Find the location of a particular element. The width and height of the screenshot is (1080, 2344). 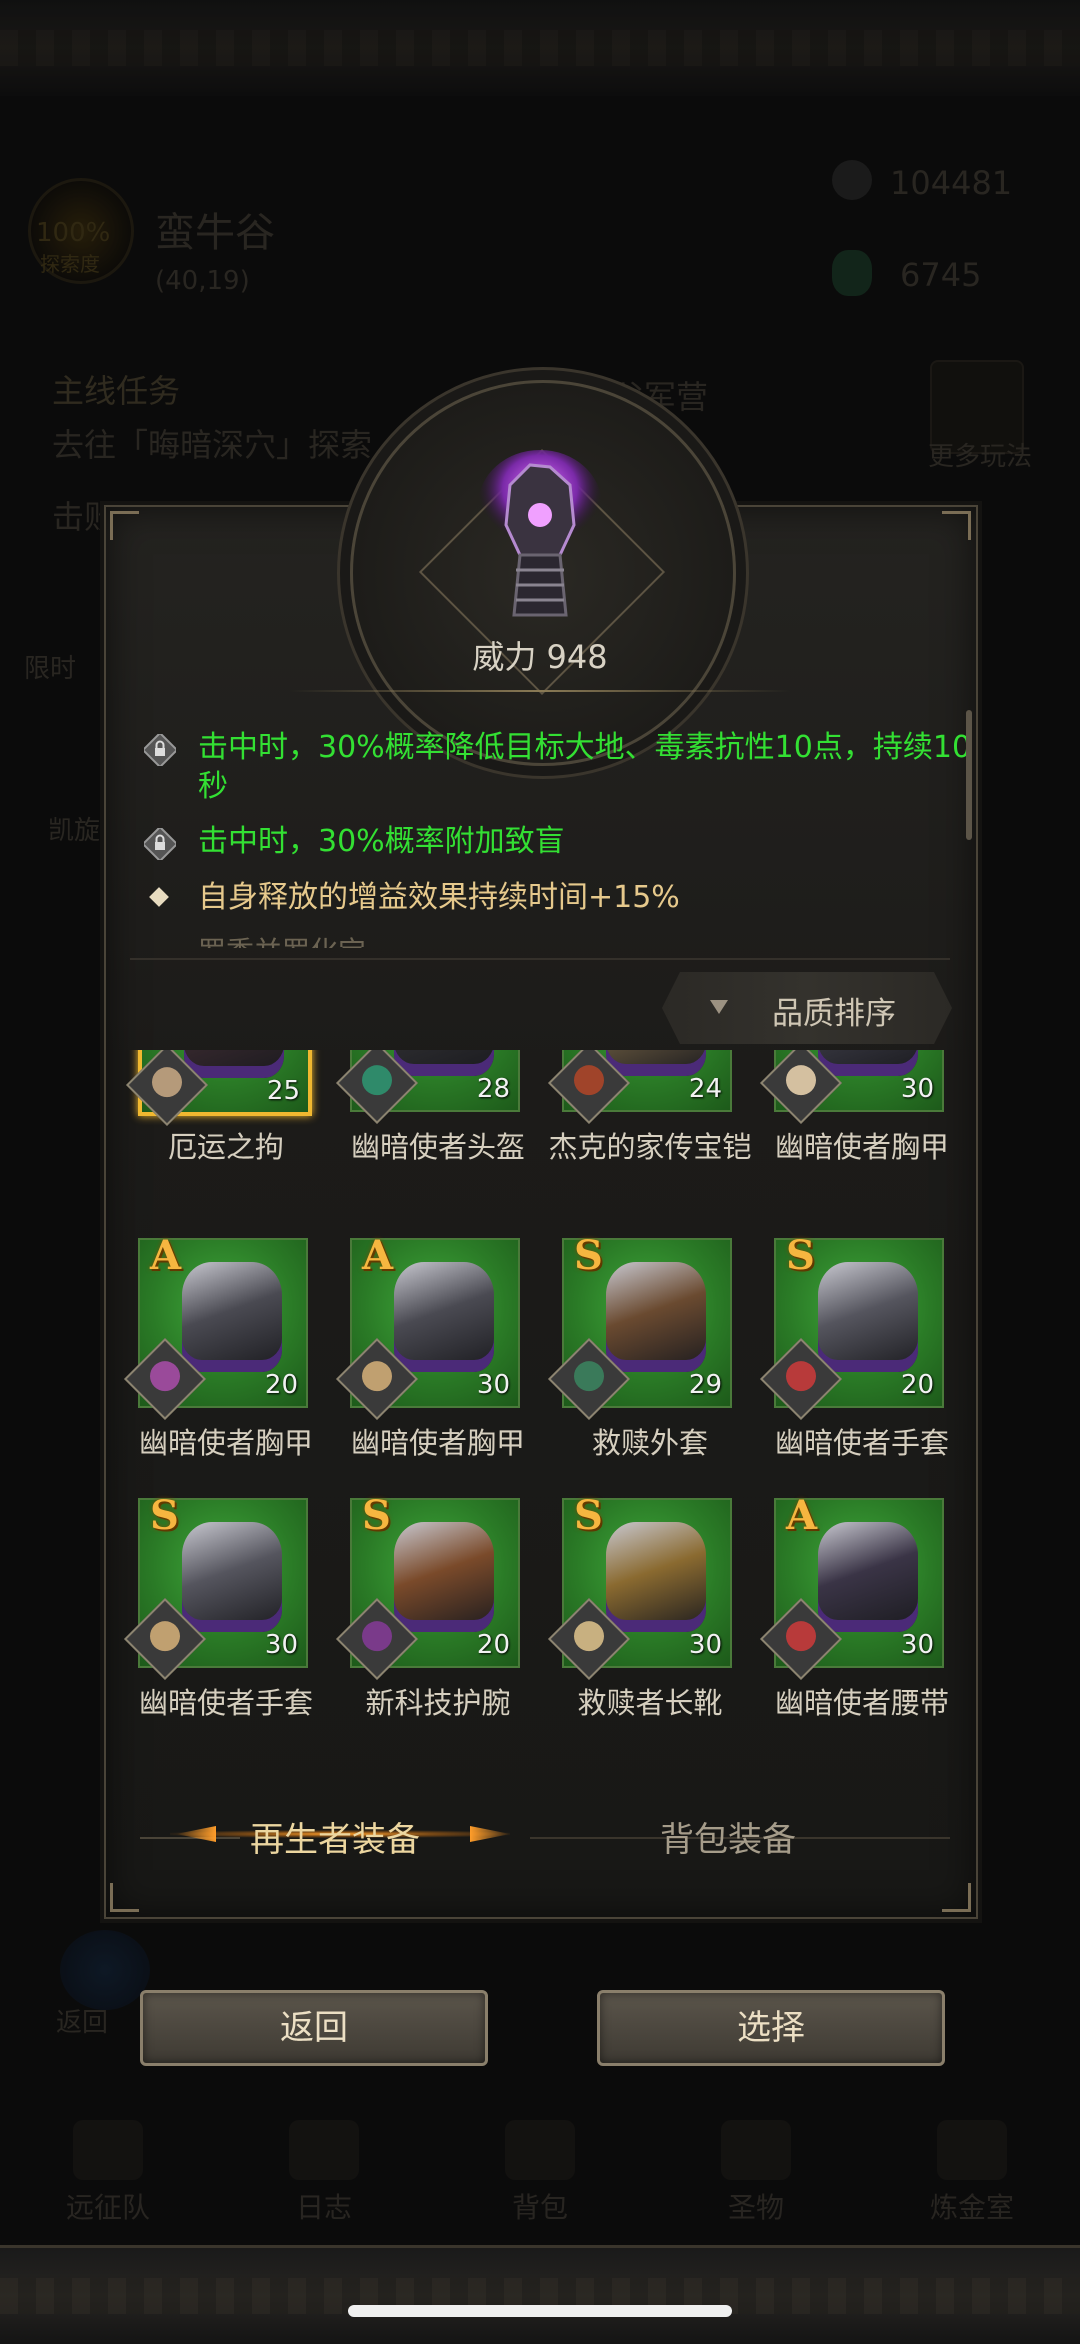

tab-bag-equipment: 背包装备 is located at coordinates (728, 1836).